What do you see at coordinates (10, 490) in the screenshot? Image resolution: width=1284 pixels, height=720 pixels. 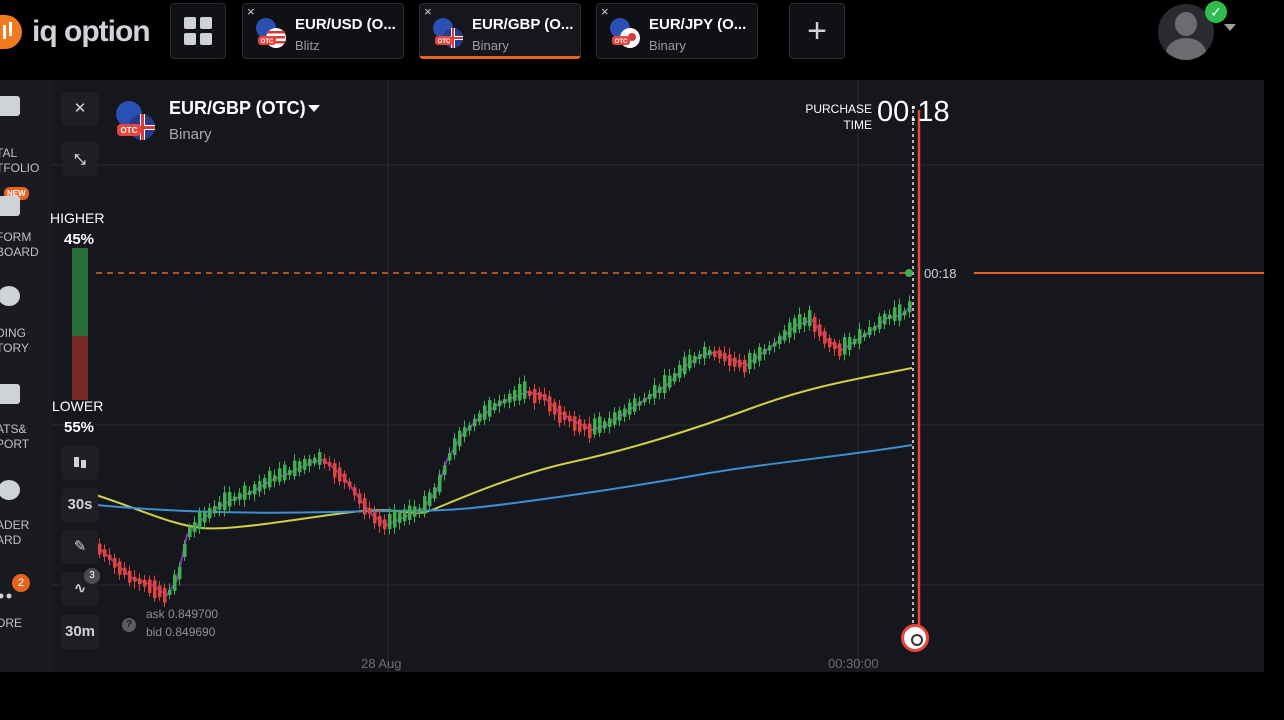 I see `leaderboard-icon` at bounding box center [10, 490].